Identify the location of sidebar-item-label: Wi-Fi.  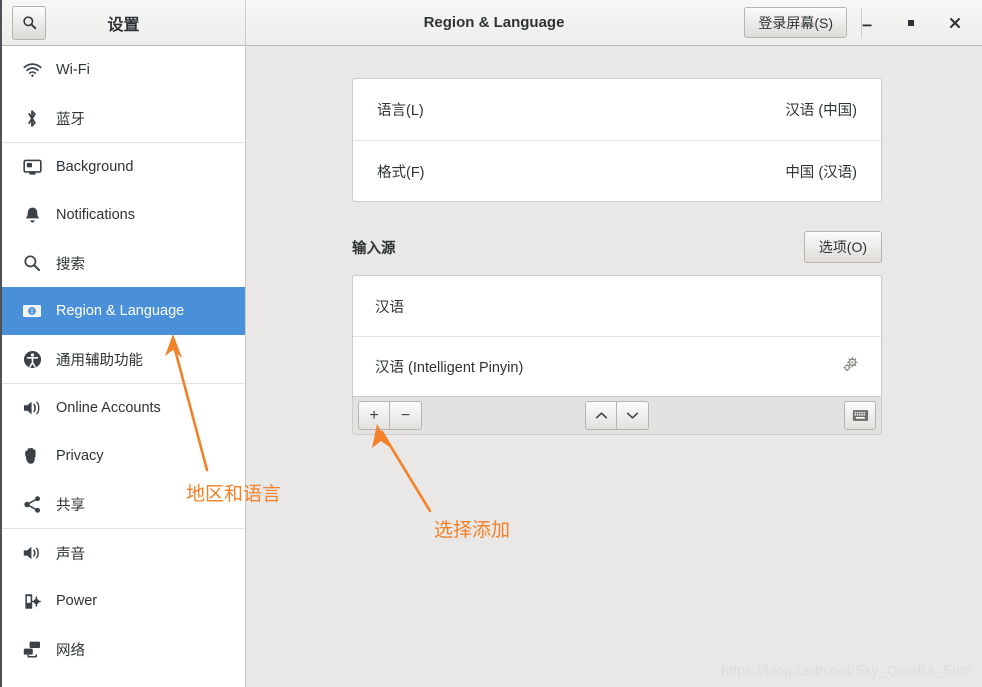
(73, 70).